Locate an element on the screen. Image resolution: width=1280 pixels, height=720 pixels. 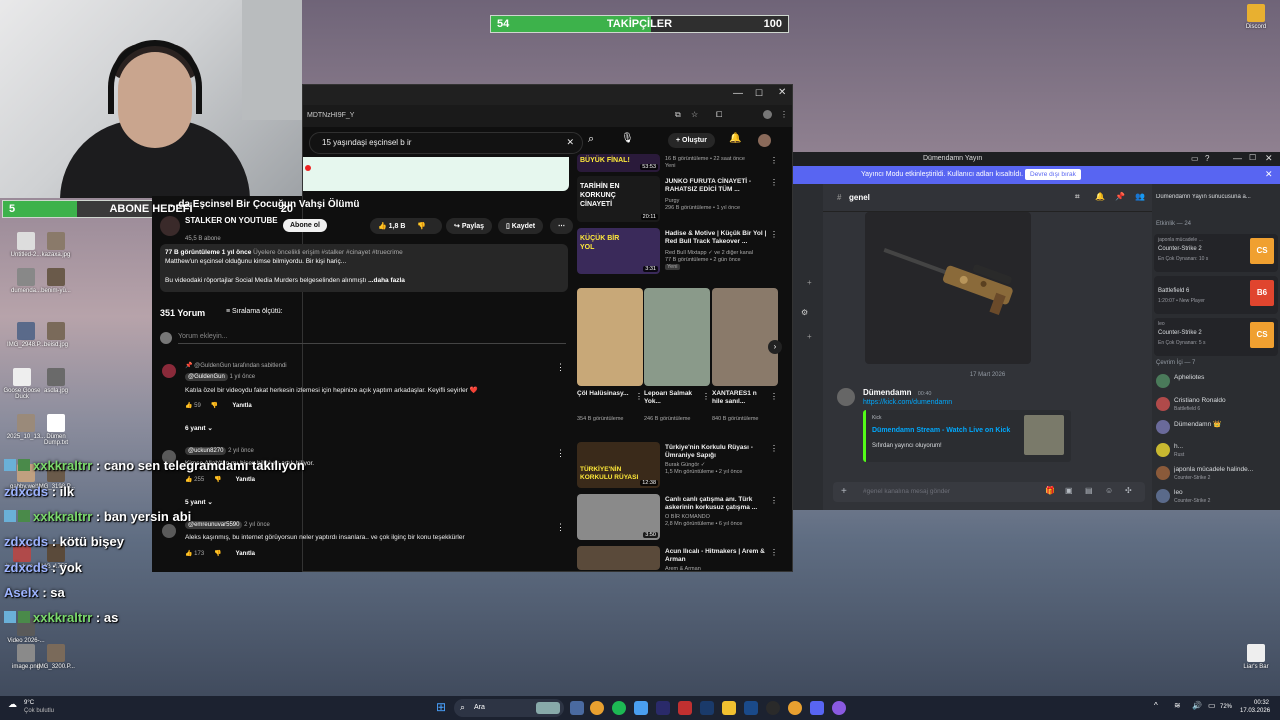
comment-author: @uckun8270 is located at coordinates (206, 451).